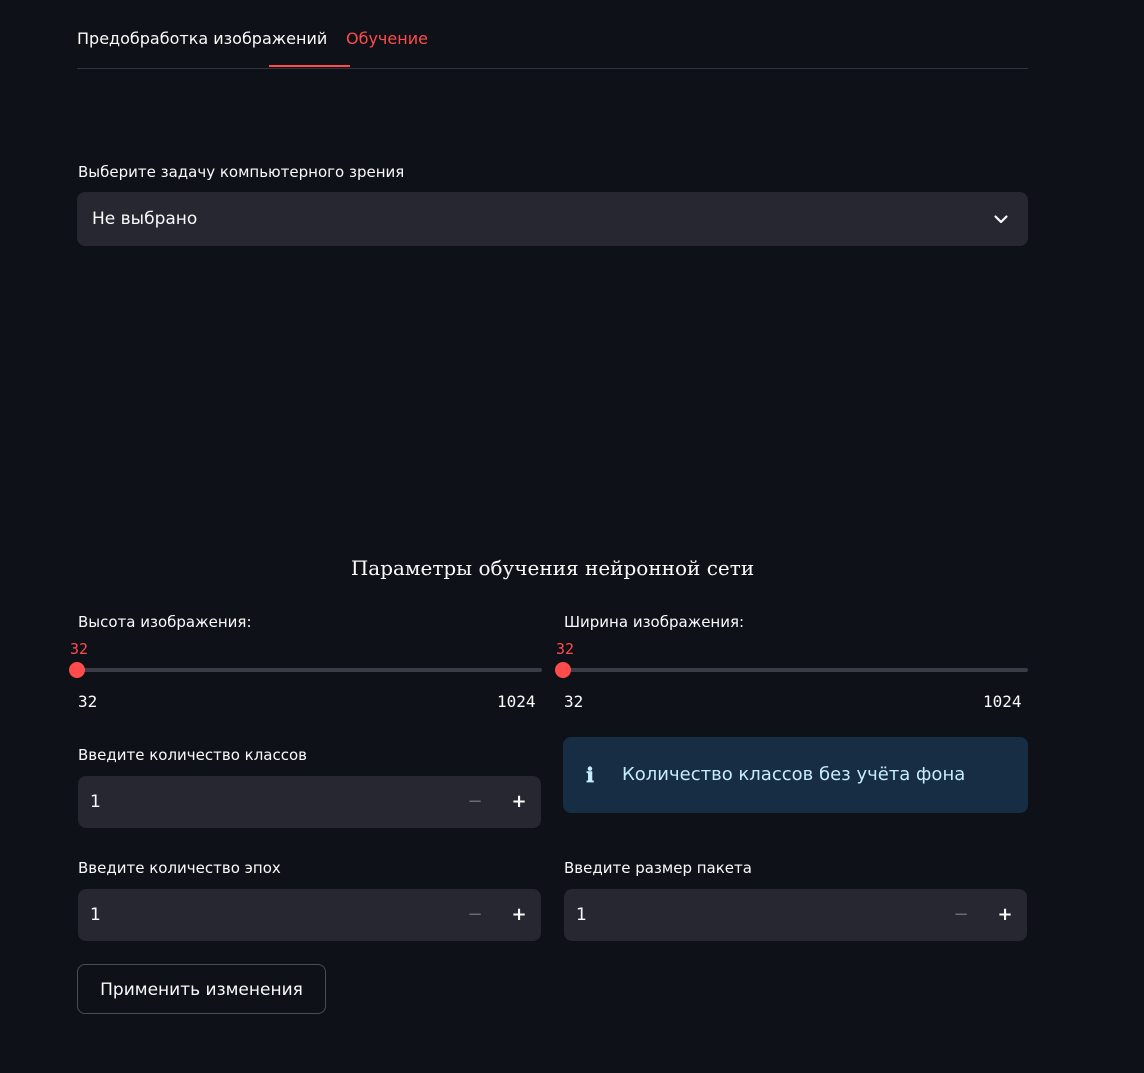 The width and height of the screenshot is (1144, 1073). I want to click on epochs-input-label: Введите количество эпох, so click(179, 868).